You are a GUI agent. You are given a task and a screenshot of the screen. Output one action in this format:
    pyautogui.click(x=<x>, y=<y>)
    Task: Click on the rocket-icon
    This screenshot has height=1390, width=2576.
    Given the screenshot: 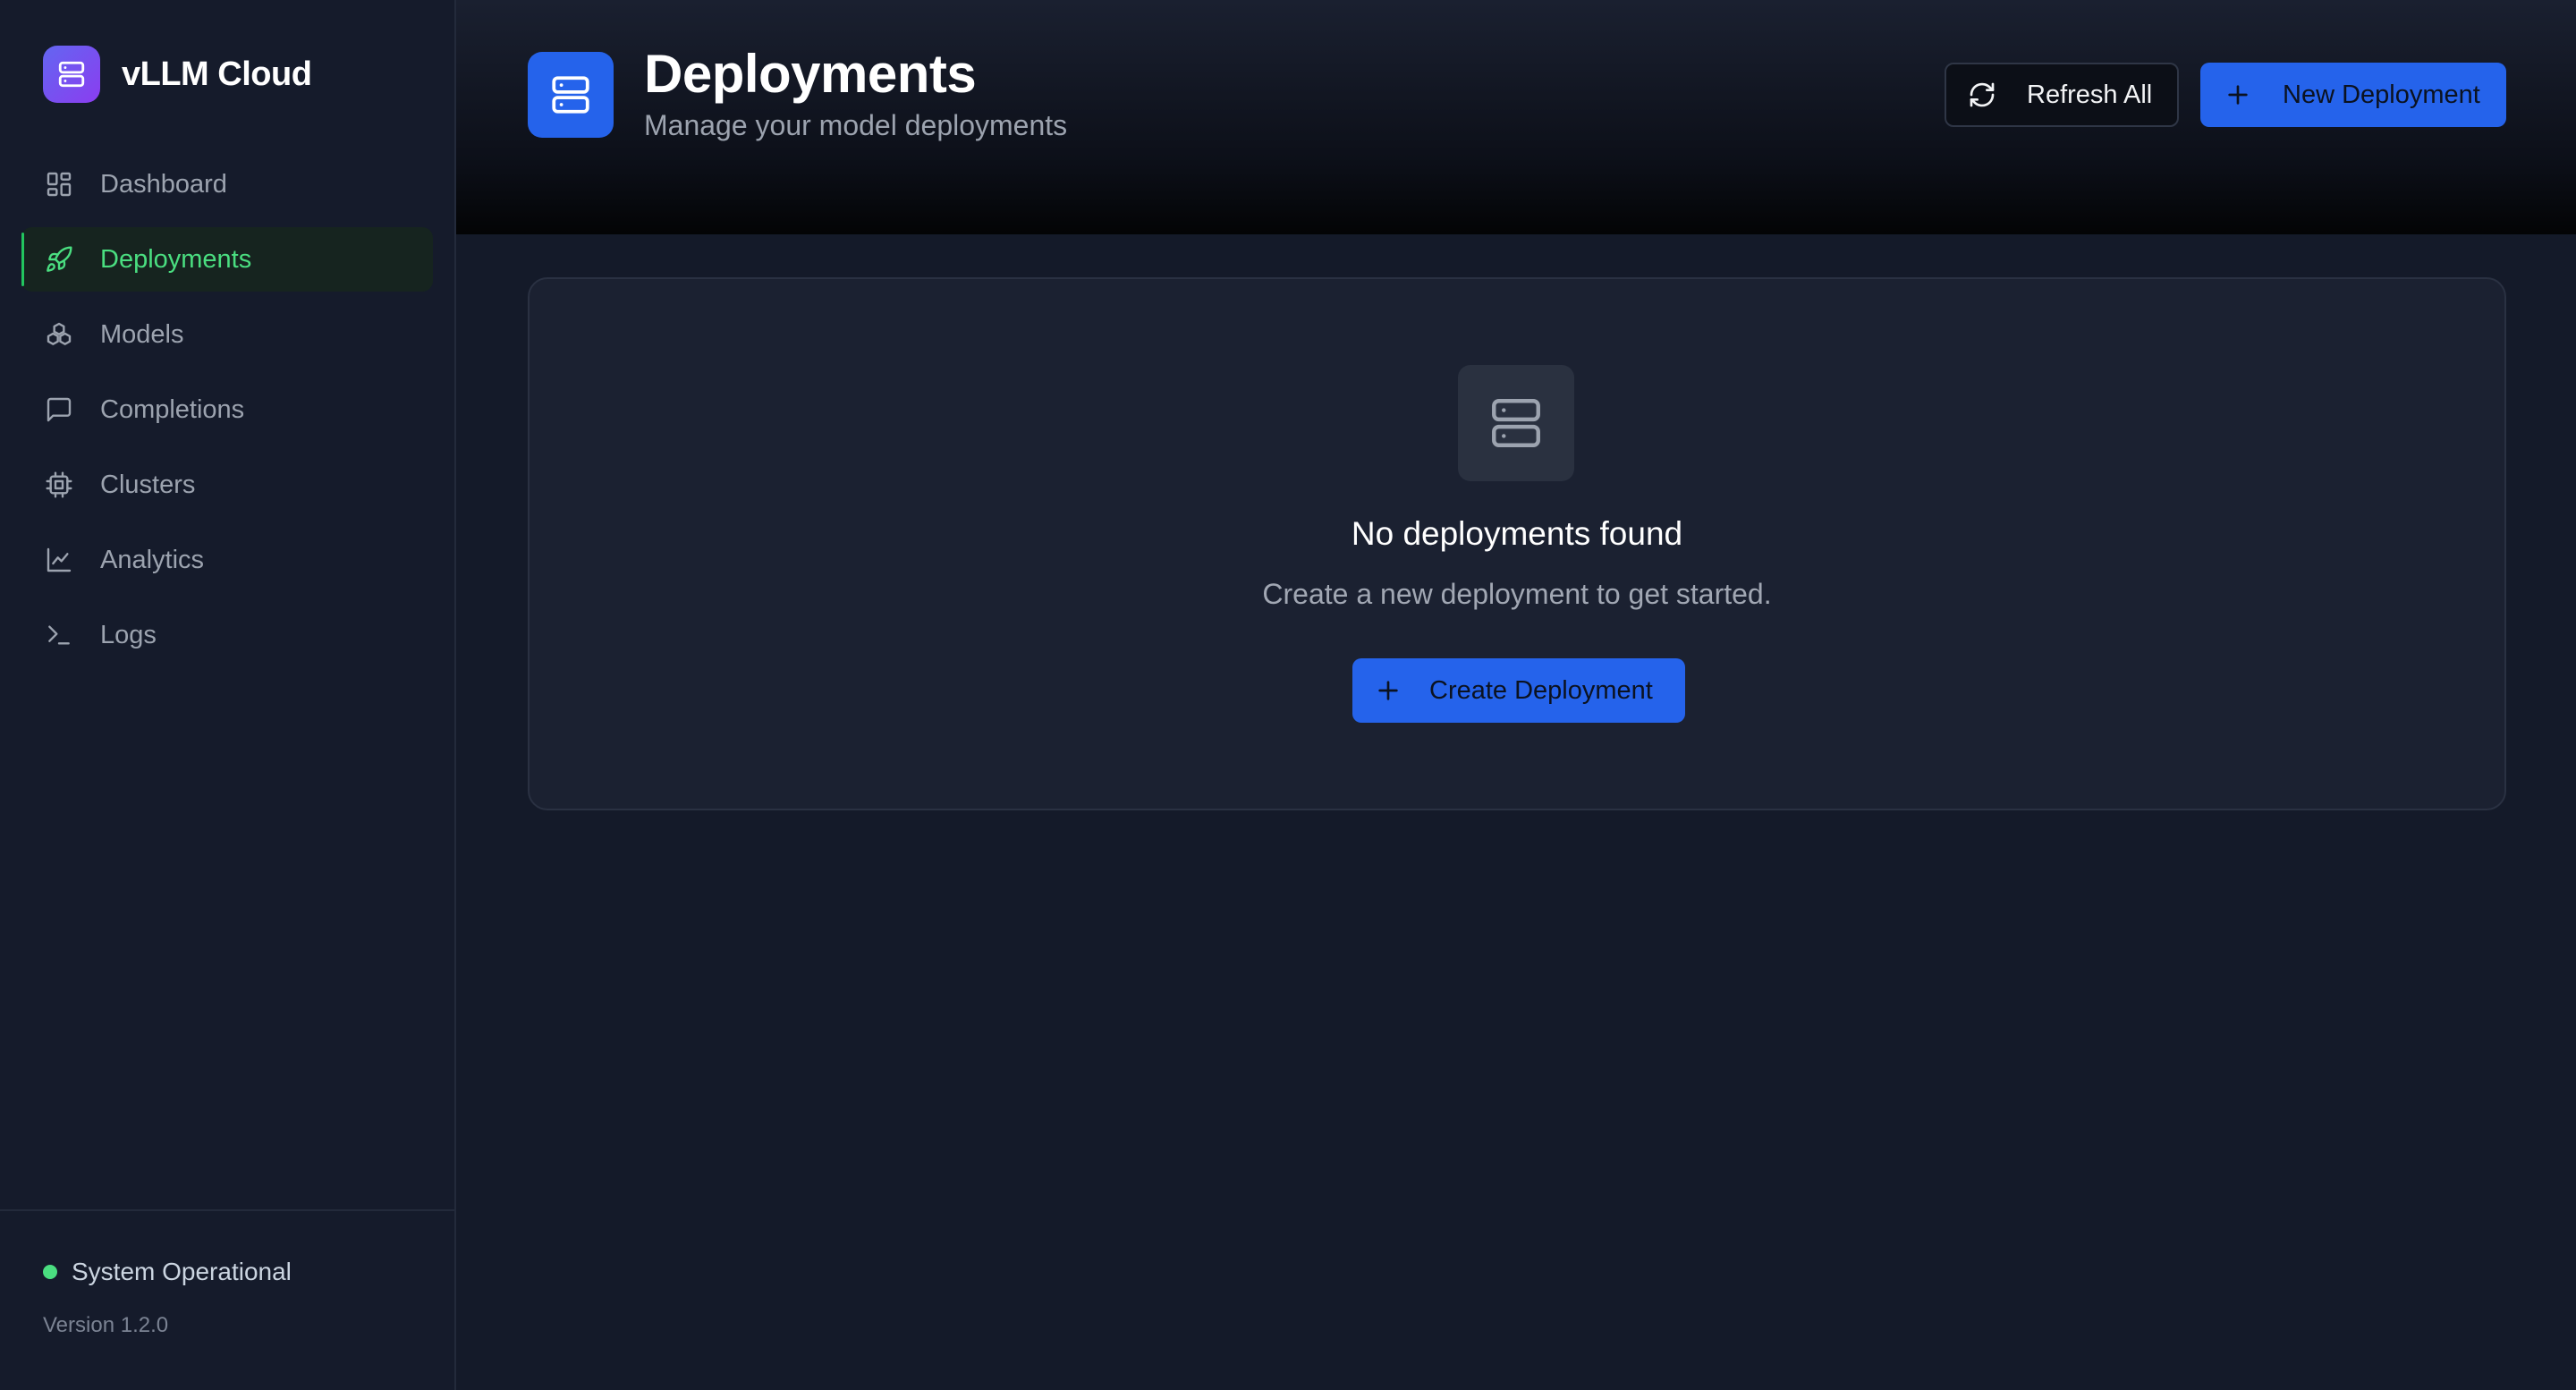 What is the action you would take?
    pyautogui.click(x=59, y=259)
    